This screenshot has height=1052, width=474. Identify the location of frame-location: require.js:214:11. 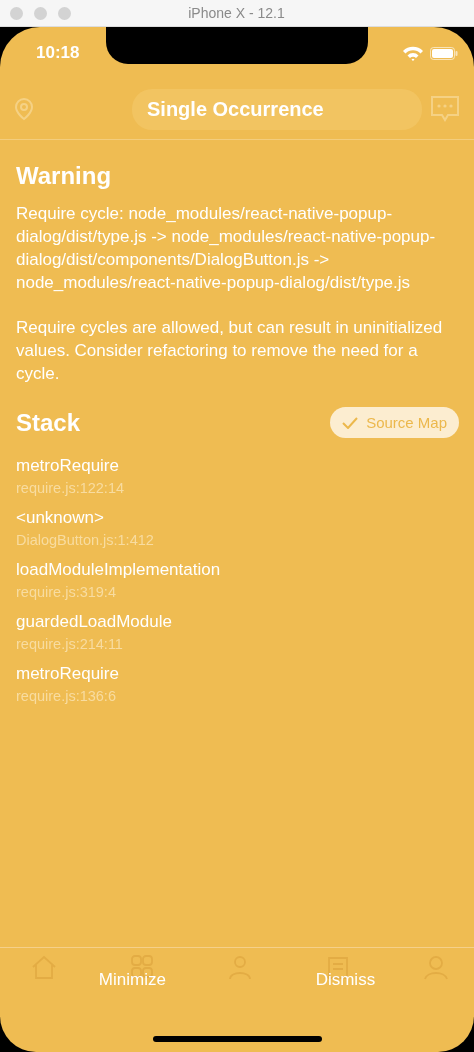
(69, 644).